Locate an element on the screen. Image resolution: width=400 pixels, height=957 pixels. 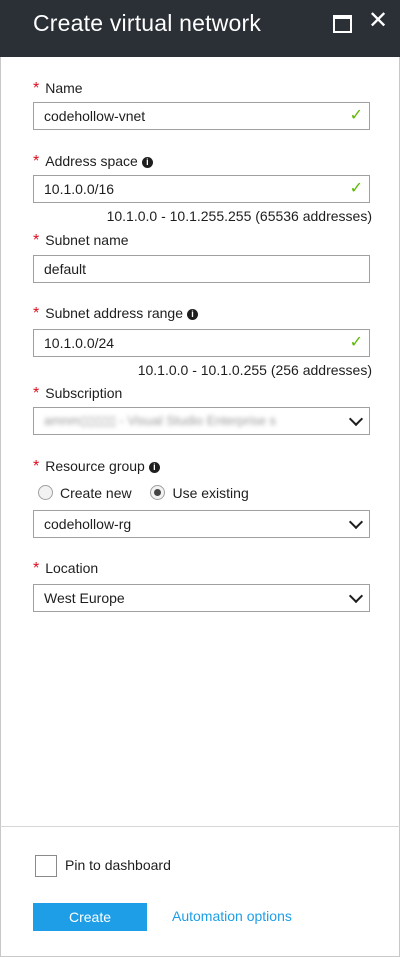
address-space-label: * Address space i is located at coordinates (93, 162).